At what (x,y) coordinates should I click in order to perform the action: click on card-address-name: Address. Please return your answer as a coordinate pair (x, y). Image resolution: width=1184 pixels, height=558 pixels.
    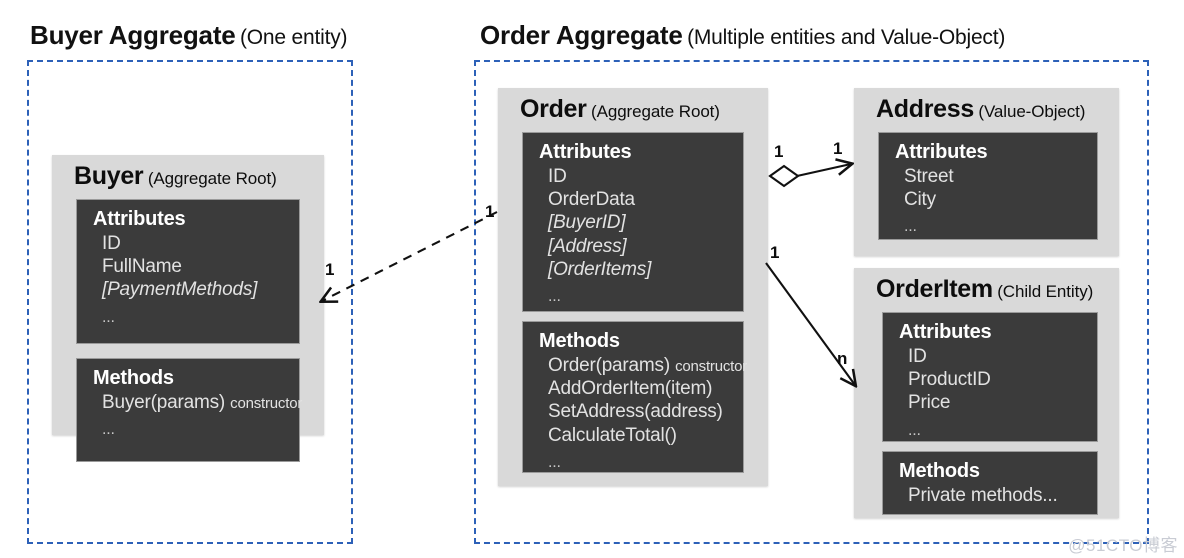
    Looking at the image, I should click on (925, 109).